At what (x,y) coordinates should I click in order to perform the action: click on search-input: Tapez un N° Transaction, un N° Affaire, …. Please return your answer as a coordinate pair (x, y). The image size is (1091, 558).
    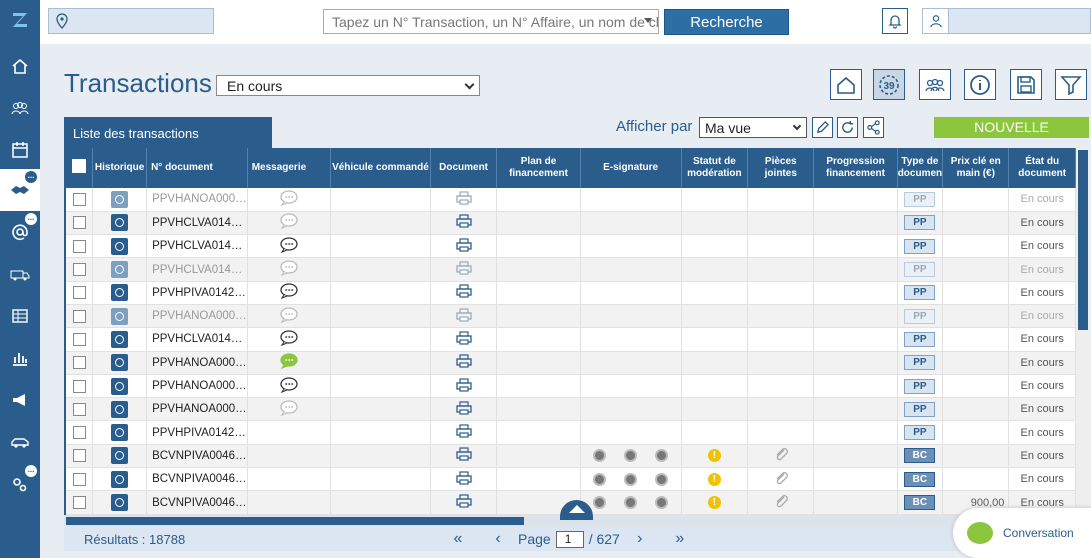
    Looking at the image, I should click on (491, 21).